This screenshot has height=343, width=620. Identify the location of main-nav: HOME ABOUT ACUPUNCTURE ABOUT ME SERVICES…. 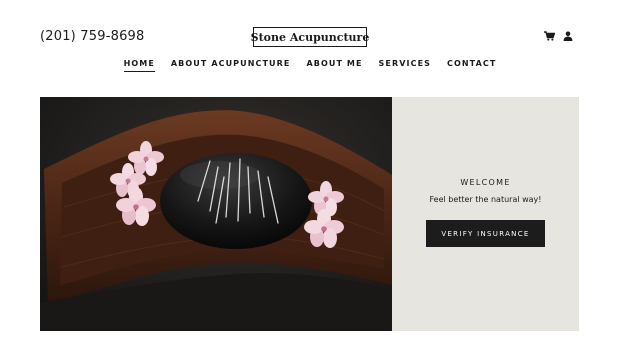
(310, 65).